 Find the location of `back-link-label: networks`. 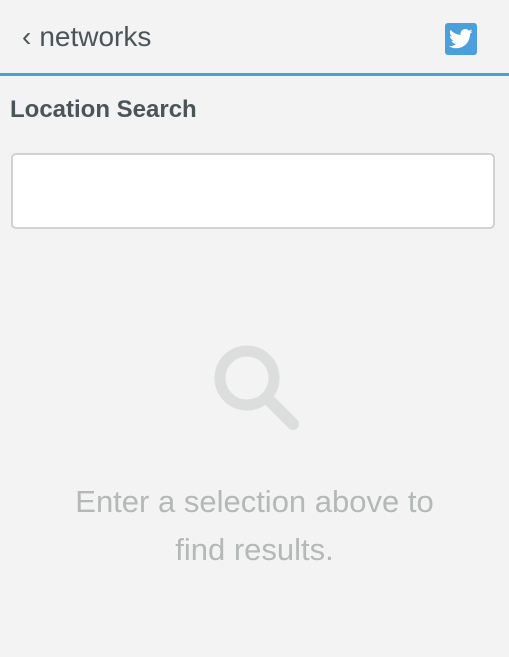

back-link-label: networks is located at coordinates (95, 36).